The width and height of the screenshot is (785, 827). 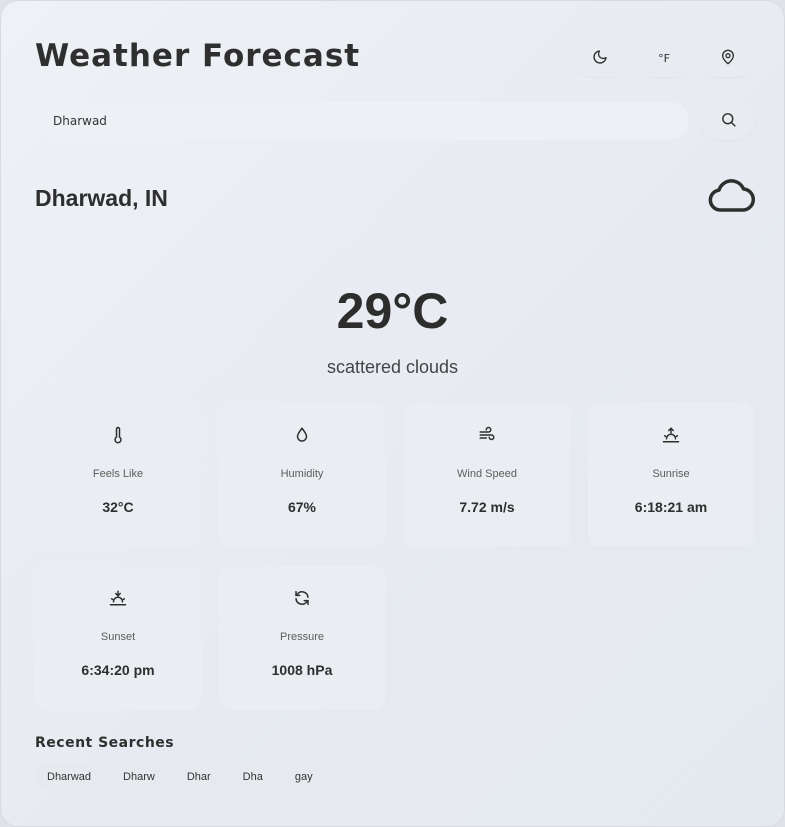 I want to click on sunset-icon, so click(x=118, y=598).